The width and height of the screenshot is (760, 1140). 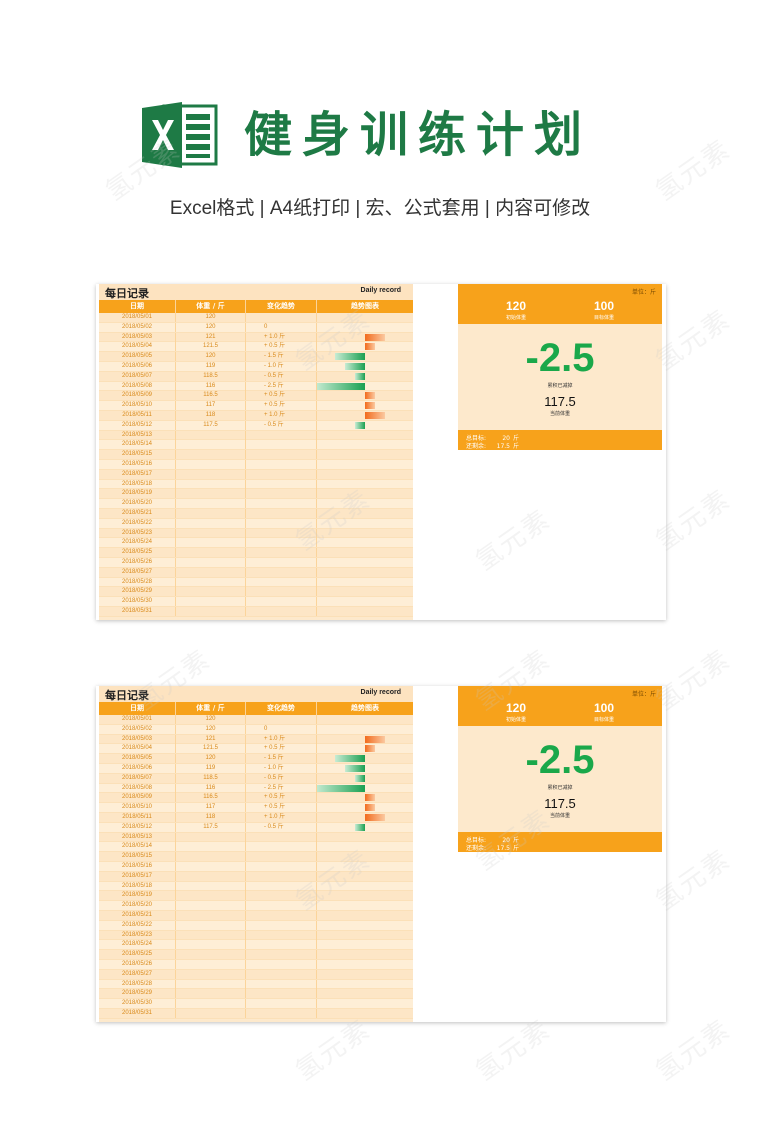 I want to click on date-cell: 2018/05/12, so click(x=137, y=827).